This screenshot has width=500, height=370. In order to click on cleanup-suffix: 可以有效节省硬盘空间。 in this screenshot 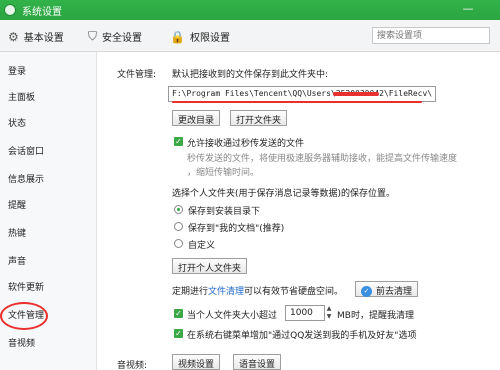, I will do `click(294, 292)`.